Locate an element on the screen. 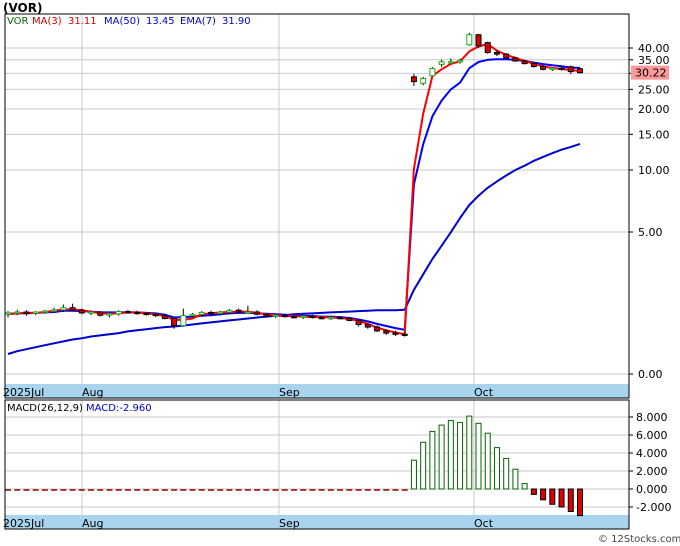  price-tick-label: 35.00 is located at coordinates (654, 60).